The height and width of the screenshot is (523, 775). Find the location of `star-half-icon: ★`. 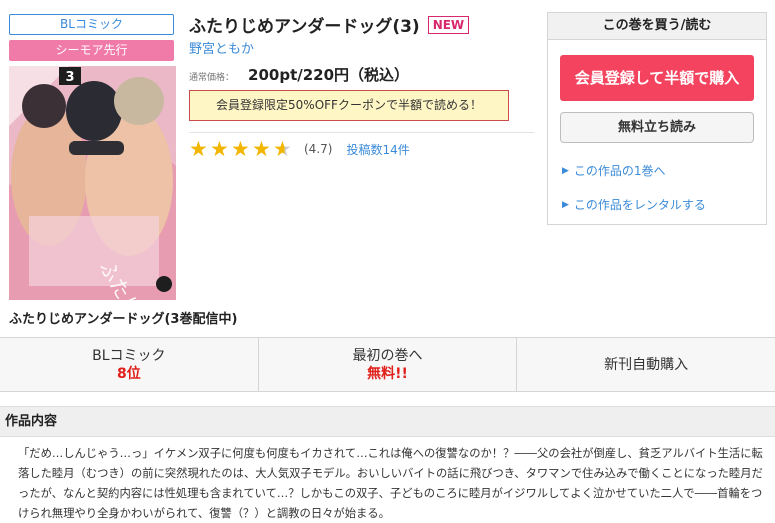

star-half-icon: ★ is located at coordinates (283, 149).